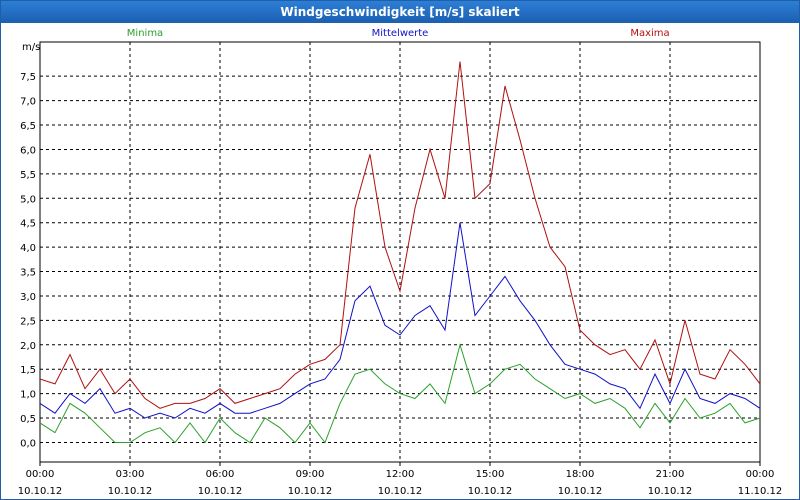 The width and height of the screenshot is (800, 500). I want to click on x-tick-time: 09:00, so click(310, 474).